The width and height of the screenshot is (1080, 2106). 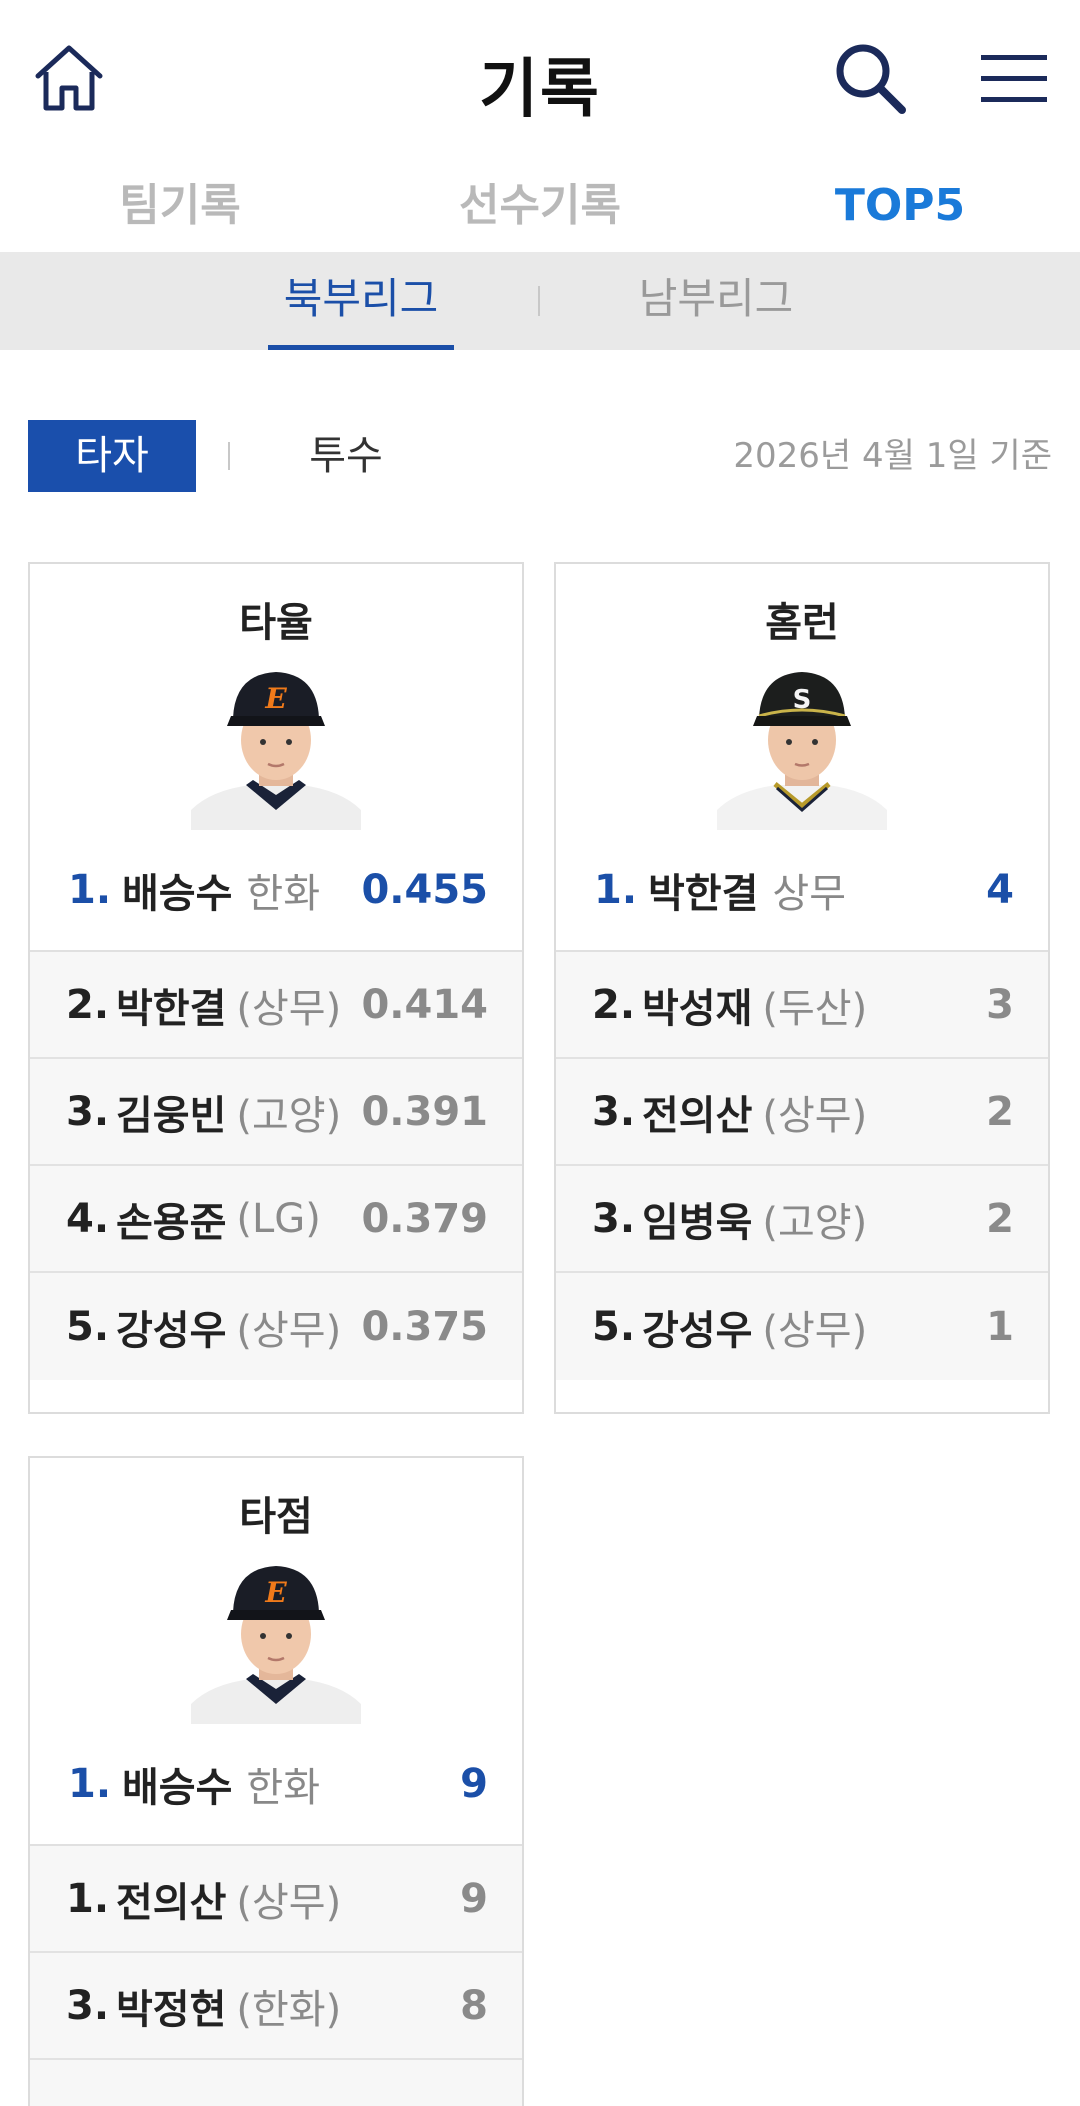 What do you see at coordinates (424, 1326) in the screenshot?
I see `stat-value: 0.375` at bounding box center [424, 1326].